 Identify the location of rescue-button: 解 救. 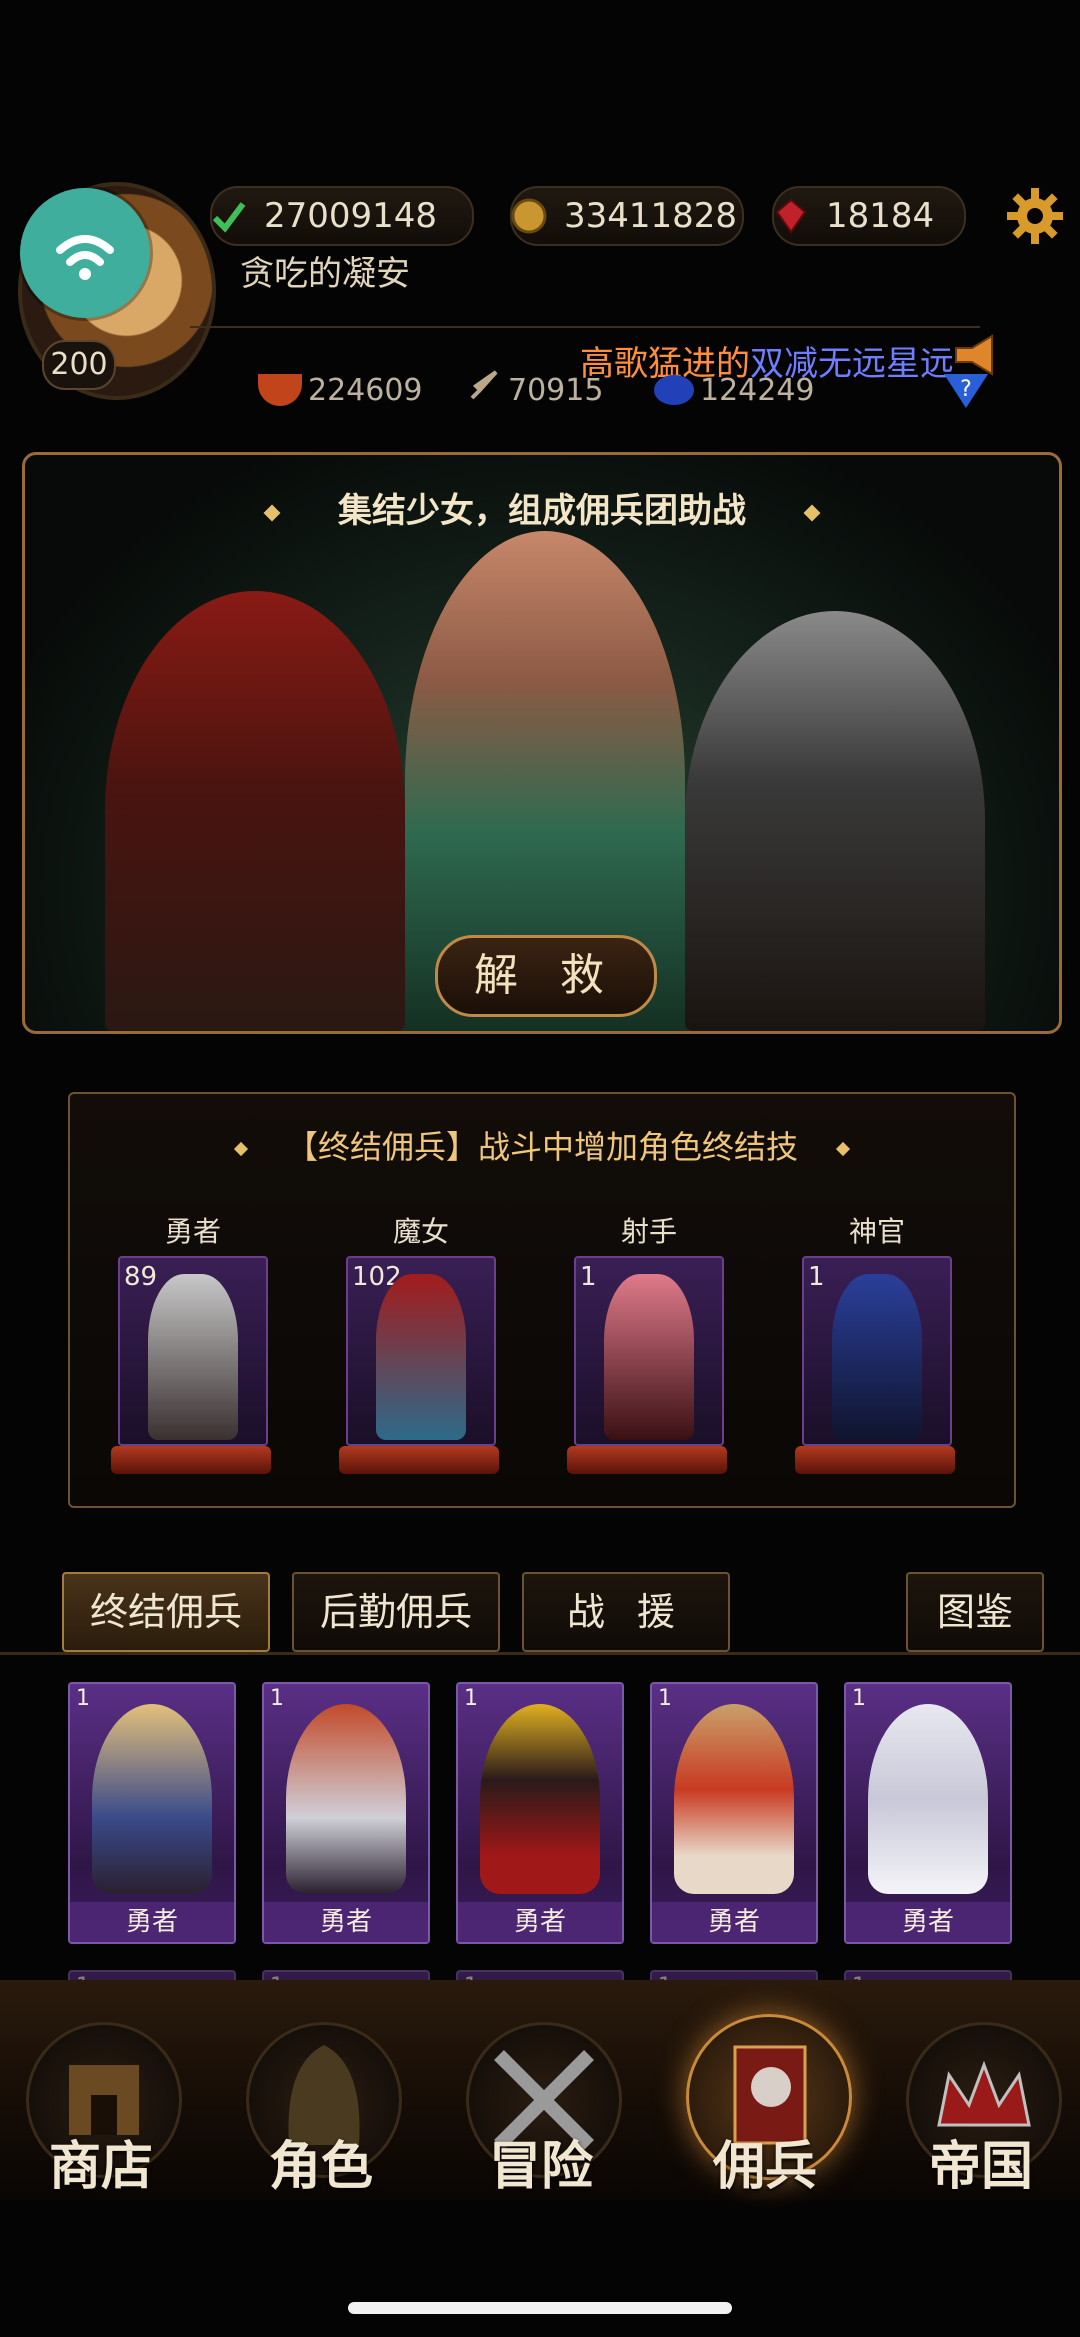
(546, 976).